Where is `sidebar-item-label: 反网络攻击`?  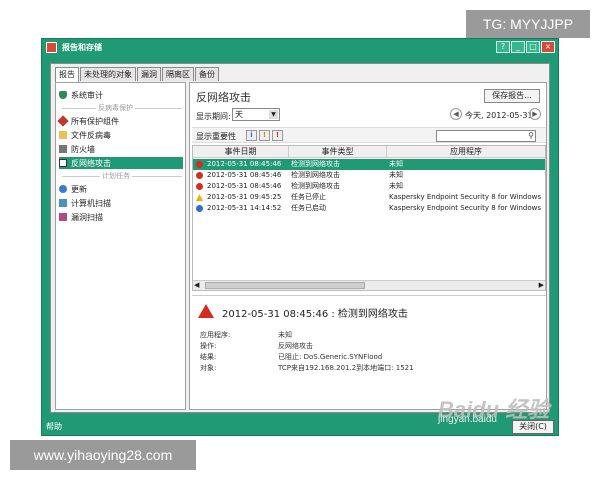 sidebar-item-label: 反网络攻击 is located at coordinates (91, 163).